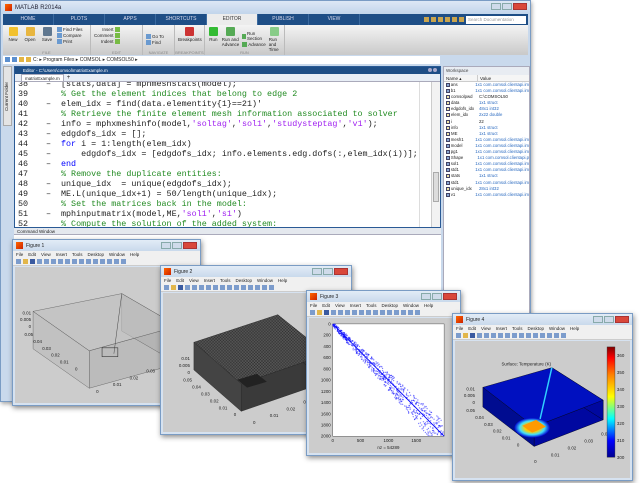 Image resolution: width=642 pixels, height=483 pixels. What do you see at coordinates (58, 60) in the screenshot?
I see `path-segment: Program Files` at bounding box center [58, 60].